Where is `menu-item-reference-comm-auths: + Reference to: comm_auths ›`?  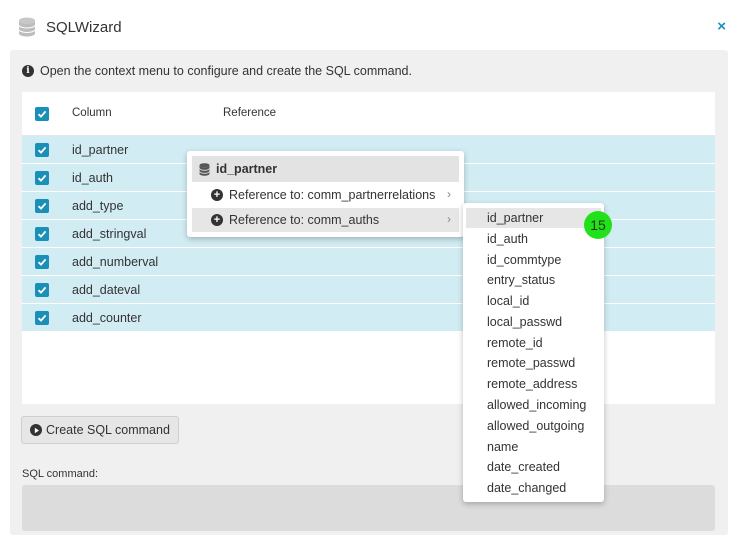
menu-item-reference-comm-auths: + Reference to: comm_auths › is located at coordinates (325, 220).